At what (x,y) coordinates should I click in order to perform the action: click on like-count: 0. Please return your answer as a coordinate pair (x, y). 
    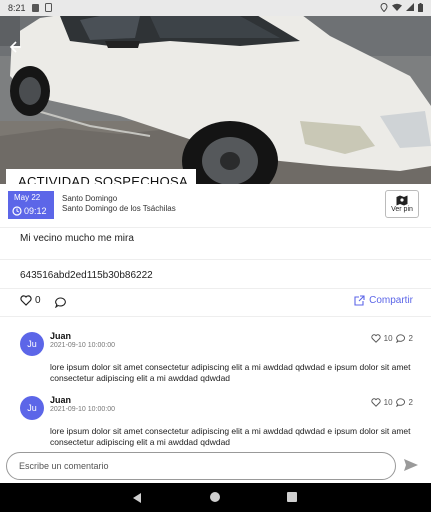
    Looking at the image, I should click on (38, 300).